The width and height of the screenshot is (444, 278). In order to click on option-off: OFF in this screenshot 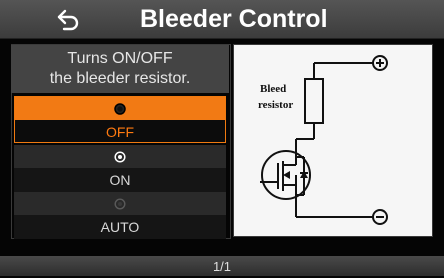, I will do `click(120, 119)`.